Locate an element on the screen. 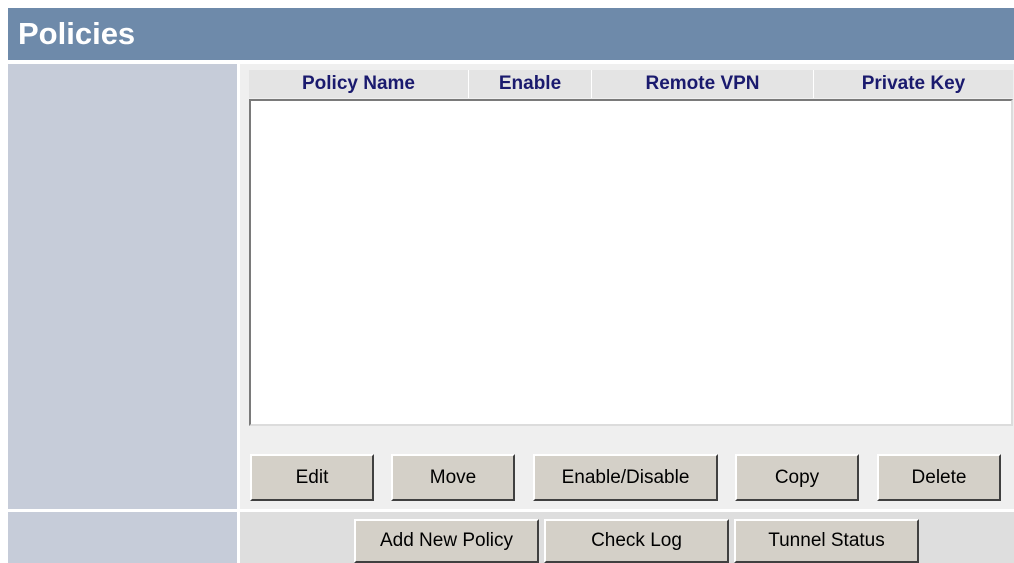 The width and height of the screenshot is (1014, 563). move-button: Move is located at coordinates (453, 477).